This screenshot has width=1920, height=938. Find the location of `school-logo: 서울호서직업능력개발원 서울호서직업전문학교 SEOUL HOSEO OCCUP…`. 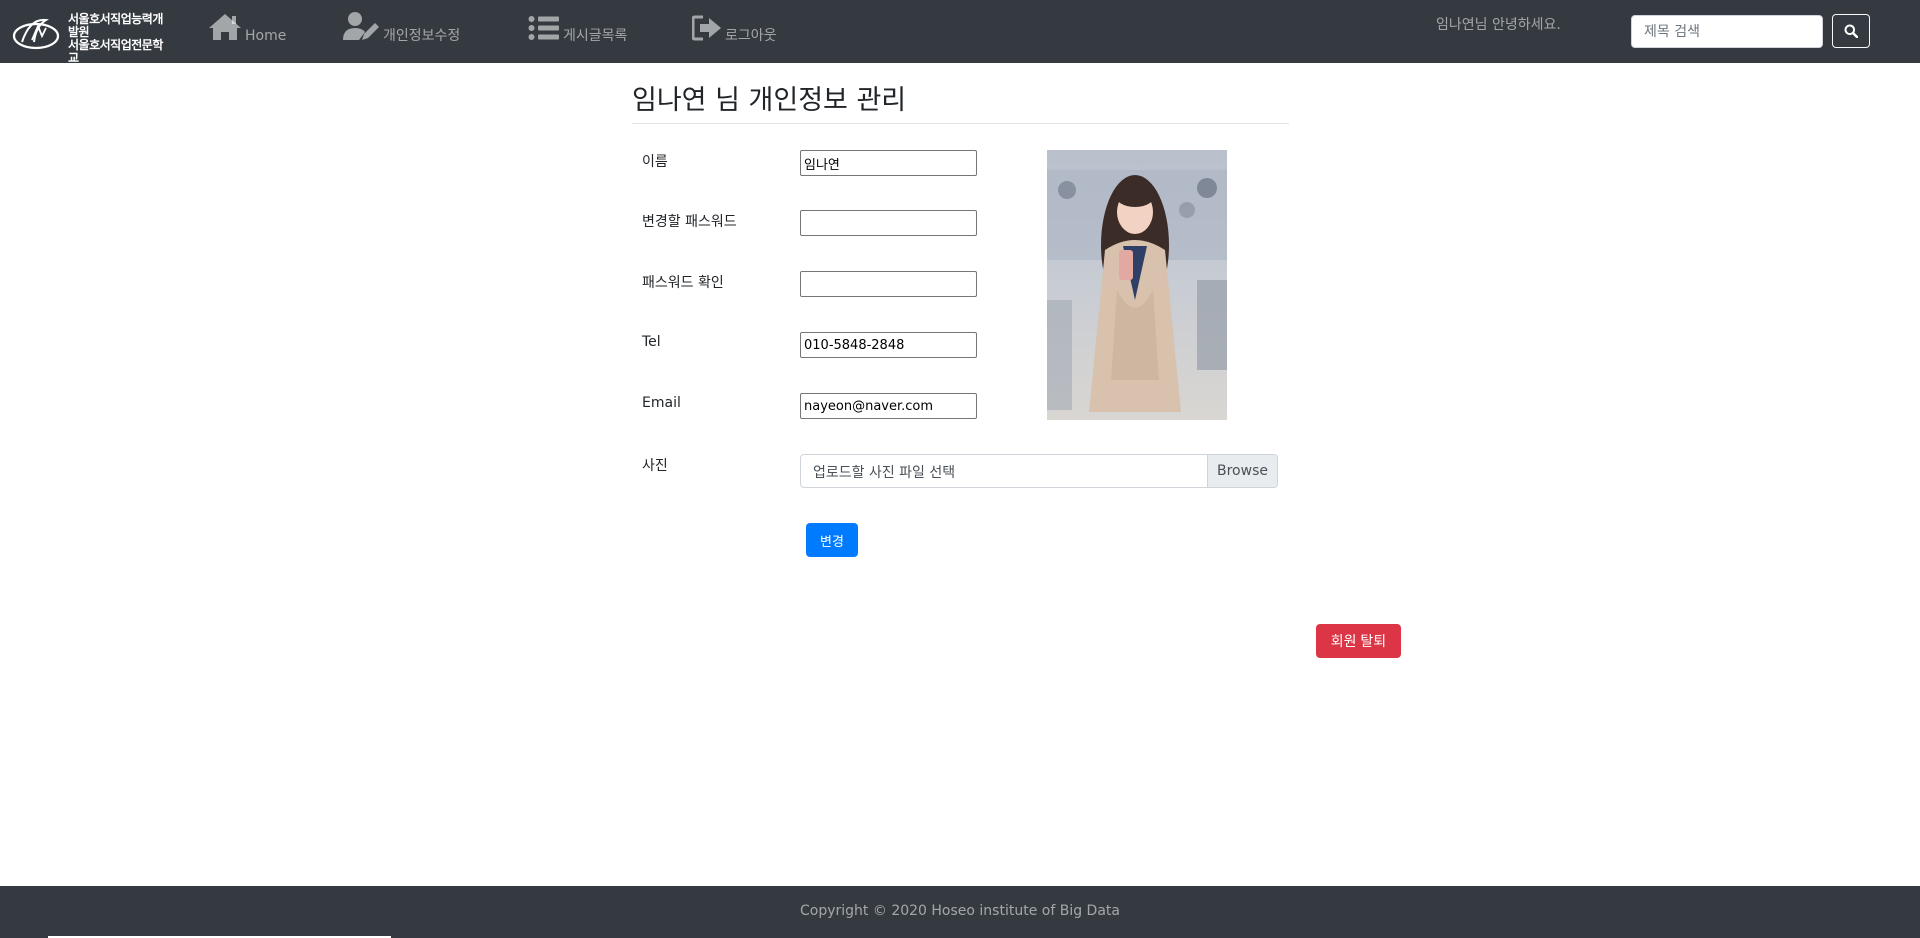

school-logo: 서울호서직업능력개발원 서울호서직업전문학교 SEOUL HOSEO OCCUP… is located at coordinates (89, 44).